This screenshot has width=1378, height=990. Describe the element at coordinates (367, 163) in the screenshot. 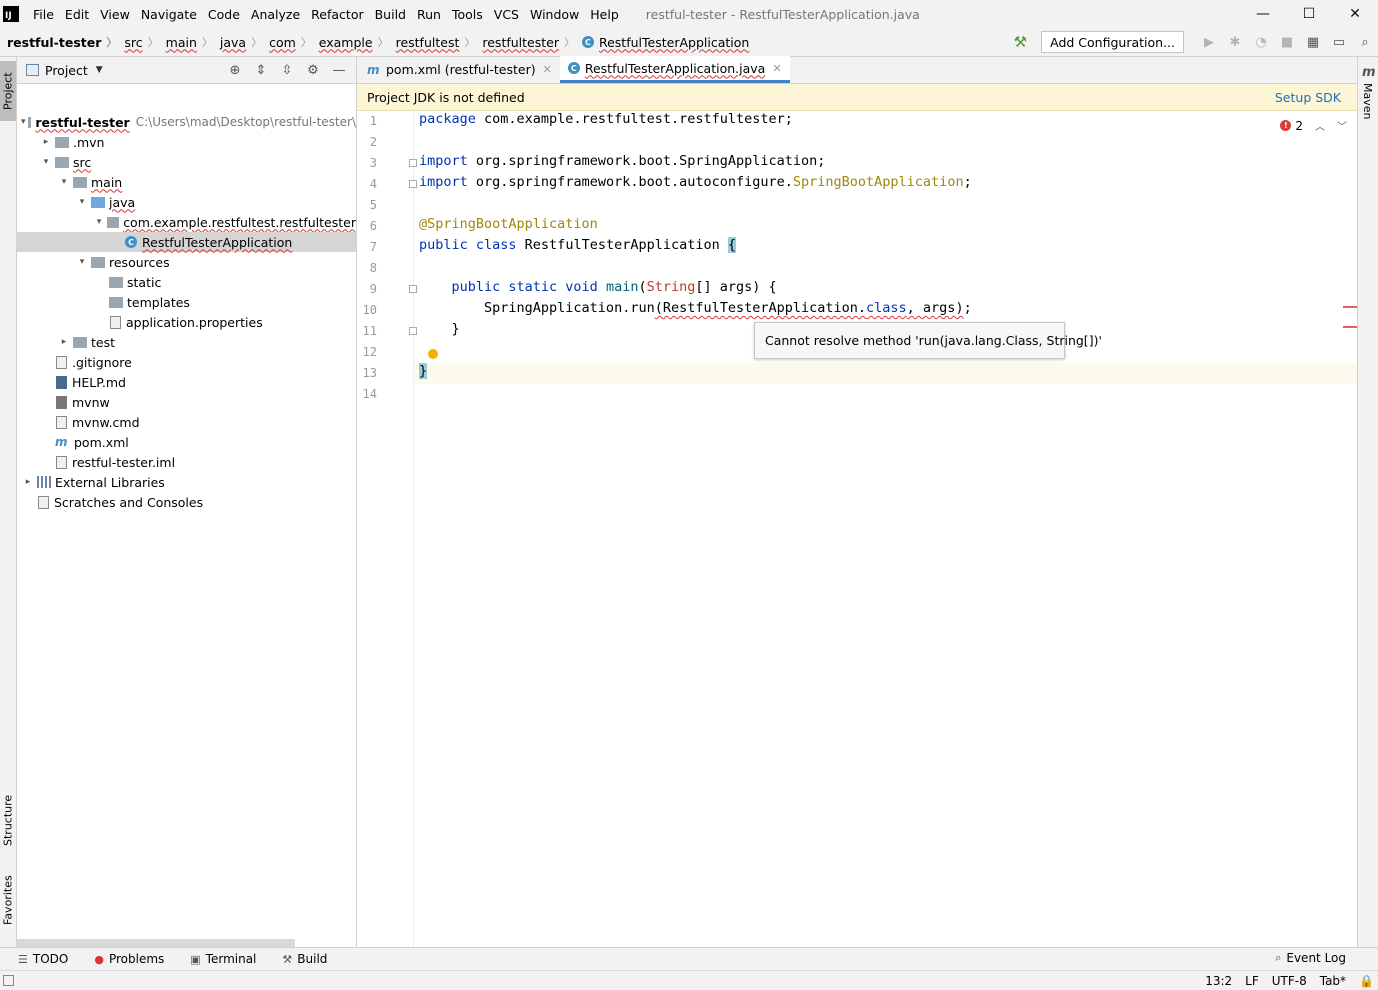

I see `line-number: 3` at that location.